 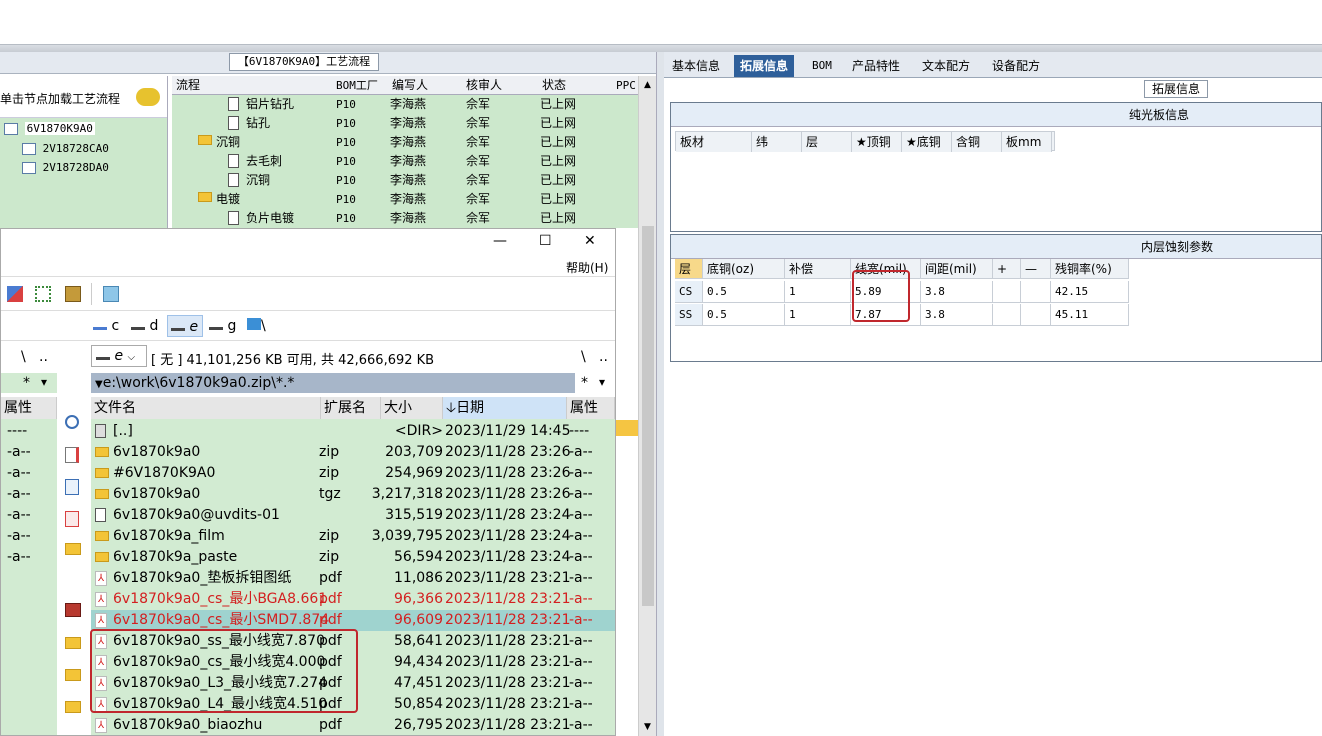 What do you see at coordinates (72, 455) in the screenshot?
I see `edit-file-icon` at bounding box center [72, 455].